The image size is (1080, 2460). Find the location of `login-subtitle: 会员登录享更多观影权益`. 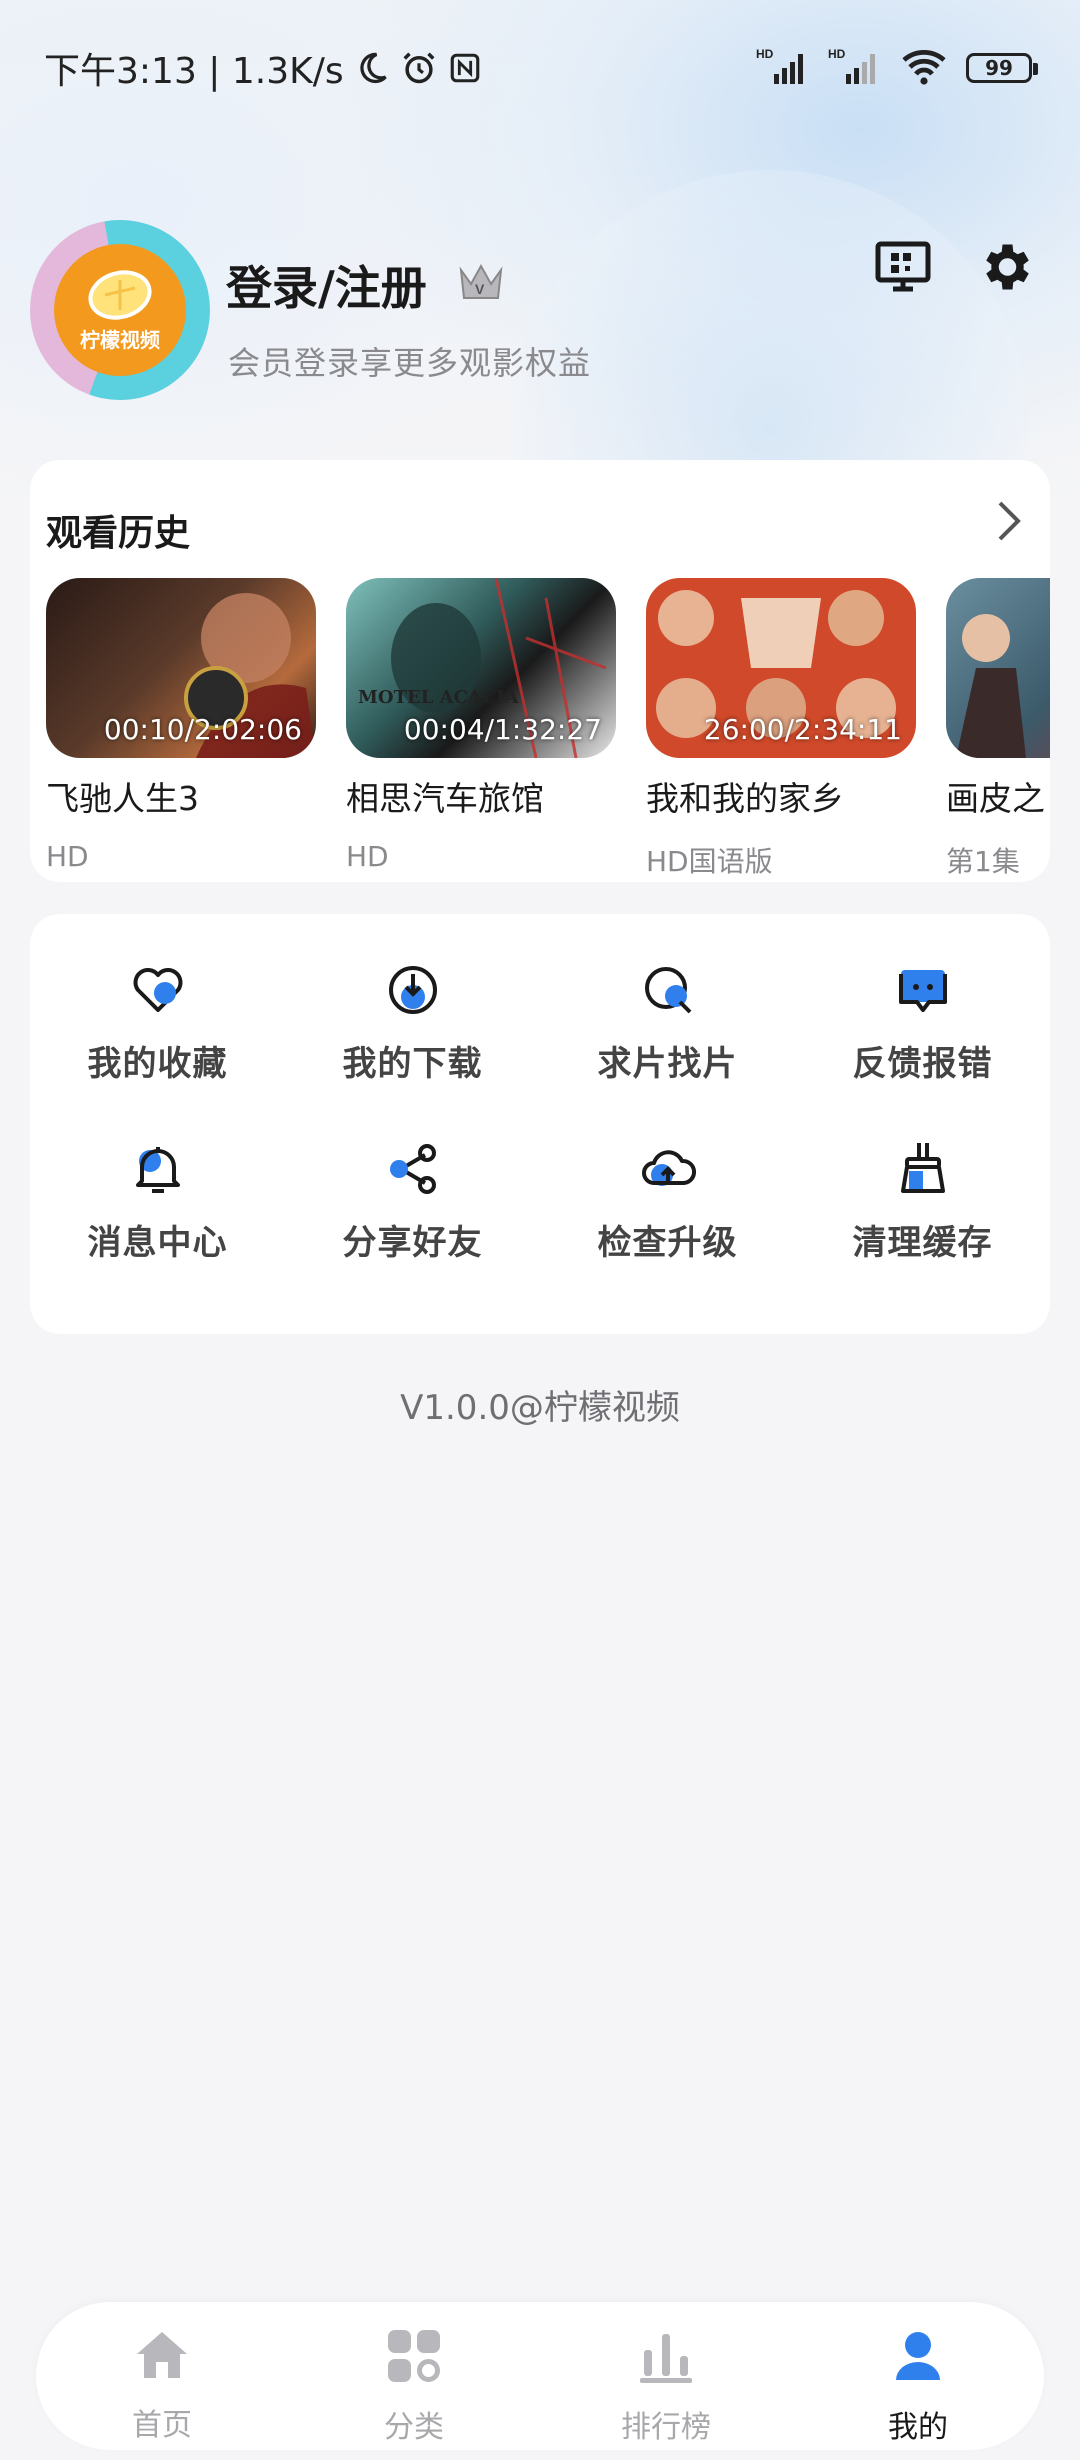

login-subtitle: 会员登录享更多观影权益 is located at coordinates (410, 363).